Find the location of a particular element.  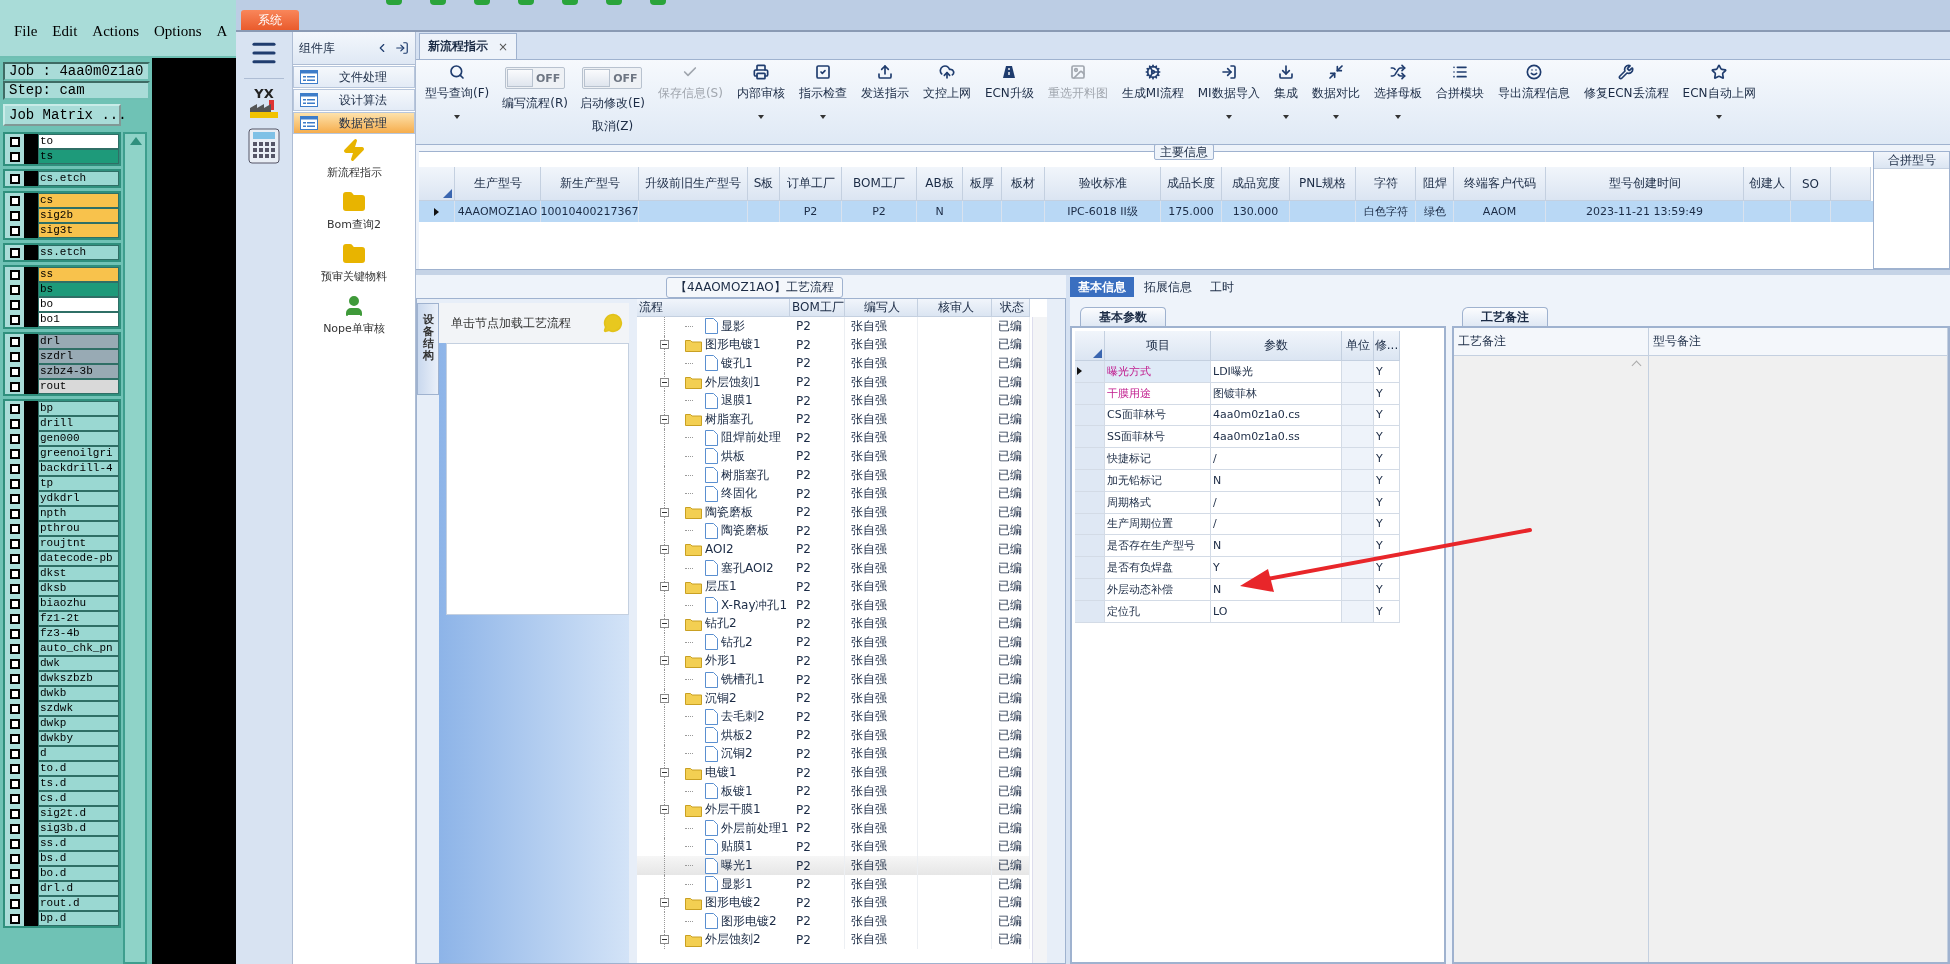

column-header: 阻焊 is located at coordinates (1435, 184).